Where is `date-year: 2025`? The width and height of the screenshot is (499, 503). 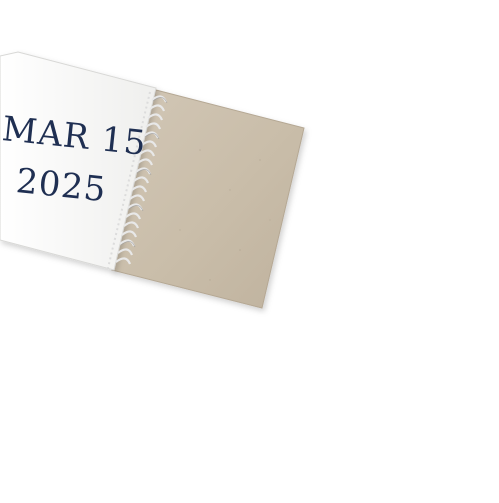
date-year: 2025 is located at coordinates (61, 186).